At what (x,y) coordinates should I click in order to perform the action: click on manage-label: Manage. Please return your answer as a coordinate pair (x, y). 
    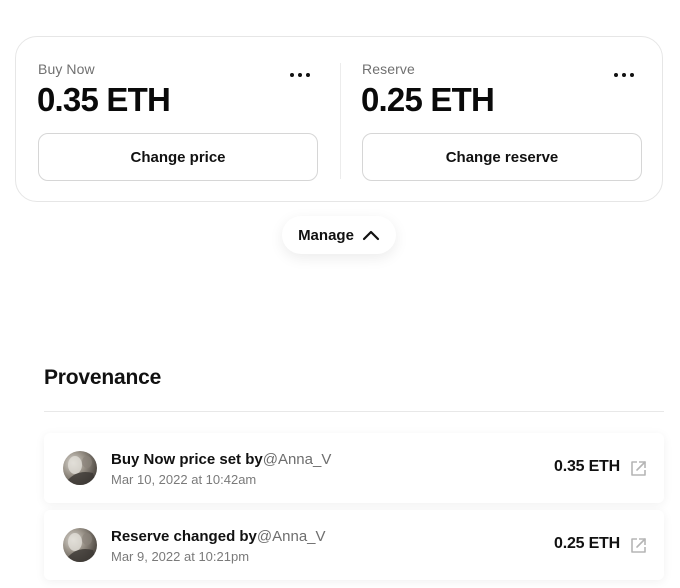
    Looking at the image, I should click on (326, 235).